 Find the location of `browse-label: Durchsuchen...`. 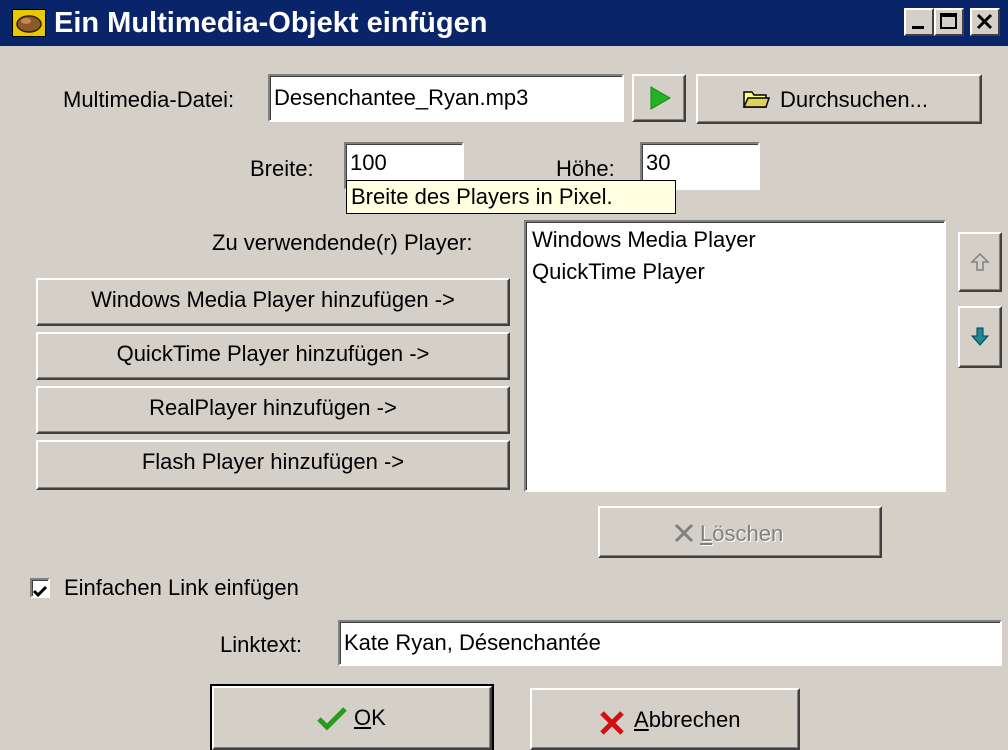

browse-label: Durchsuchen... is located at coordinates (854, 99).